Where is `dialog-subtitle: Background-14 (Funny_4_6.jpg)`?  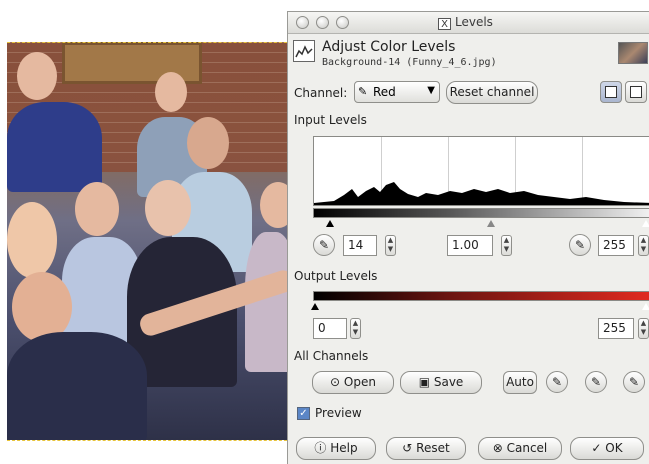 dialog-subtitle: Background-14 (Funny_4_6.jpg) is located at coordinates (409, 62).